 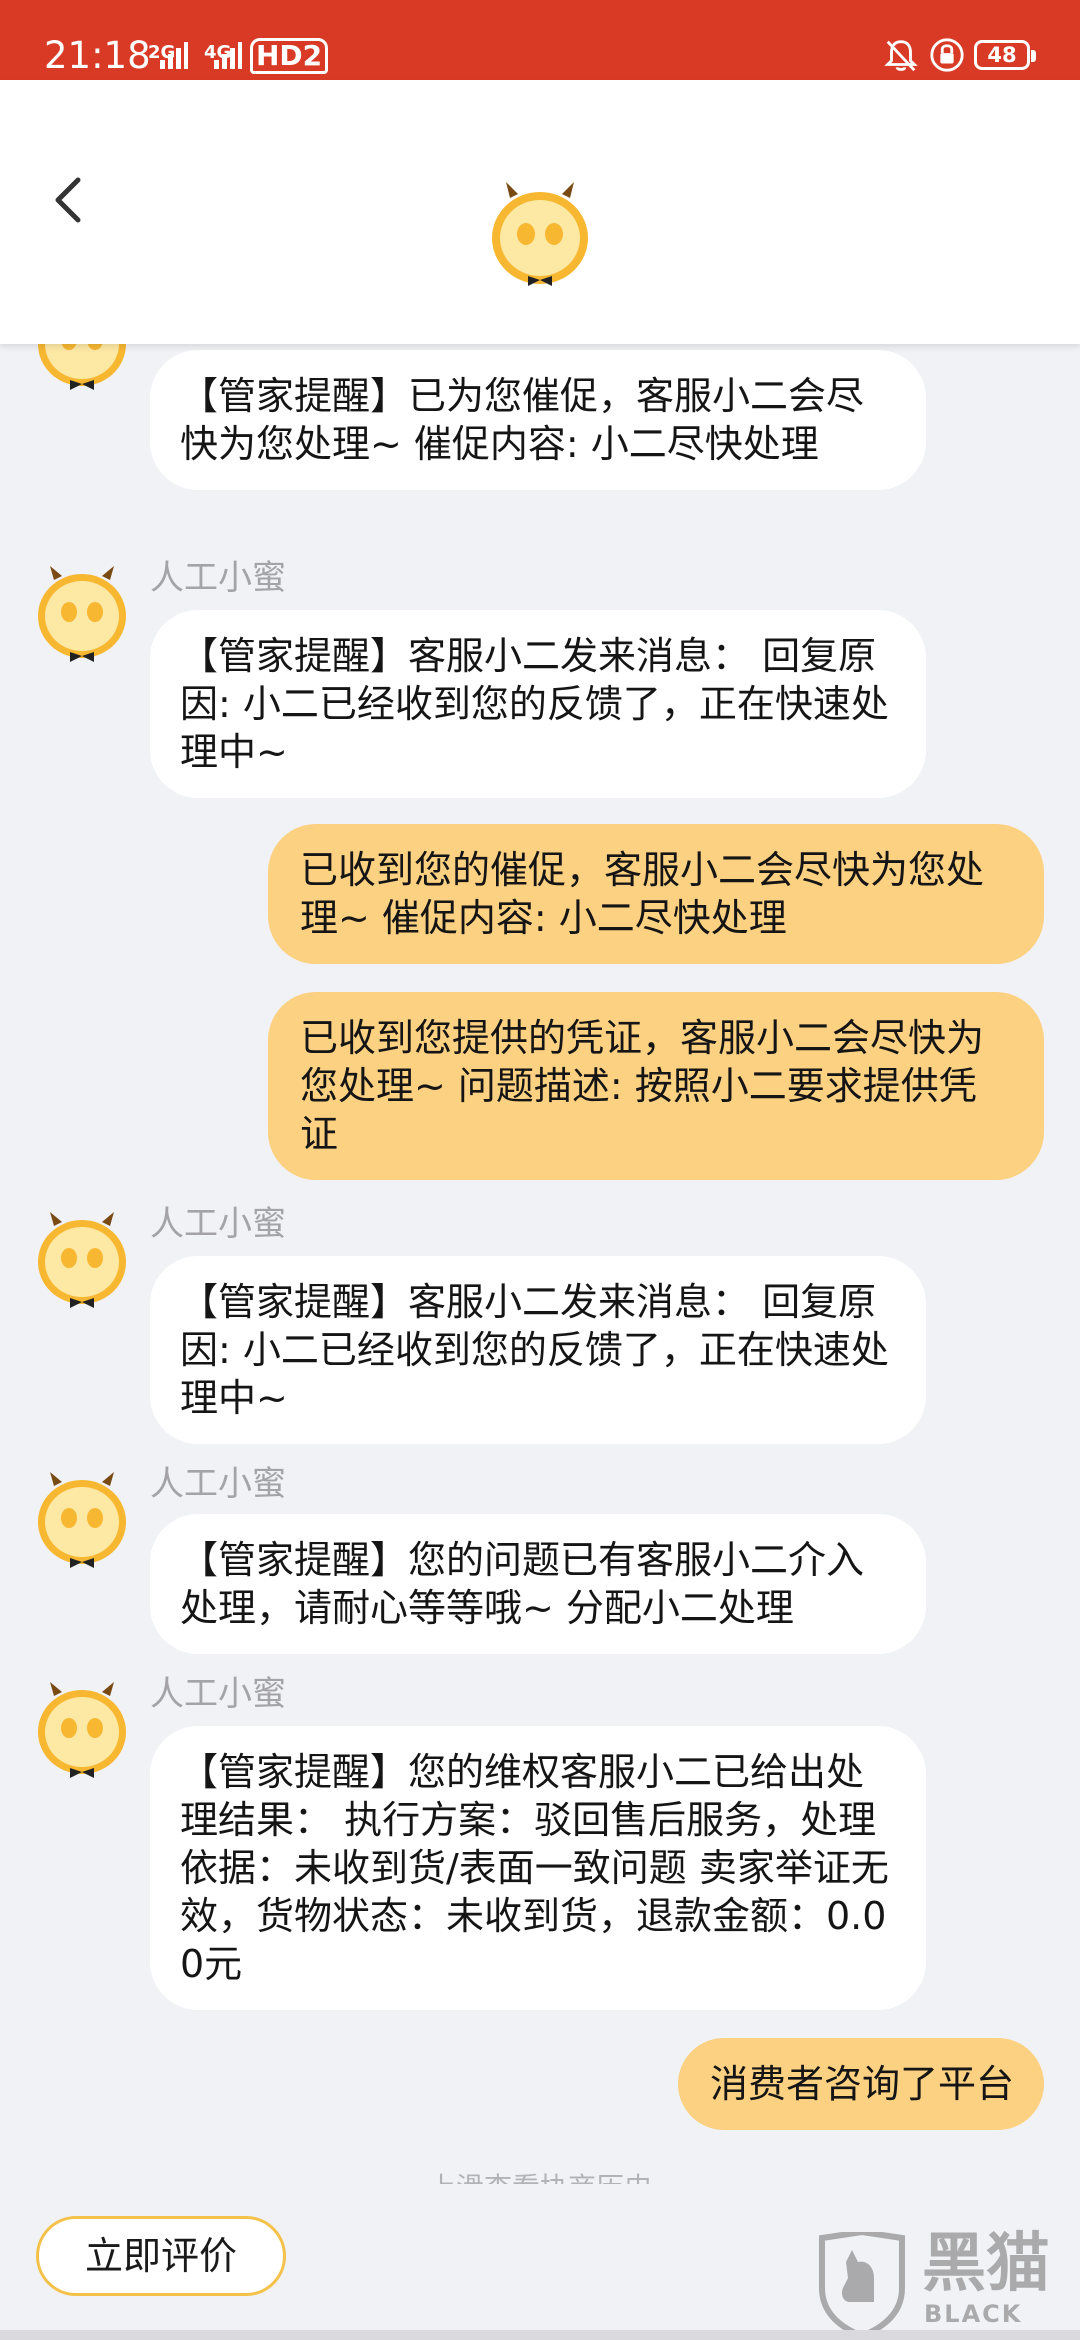 I want to click on chevron-left-icon, so click(x=69, y=200).